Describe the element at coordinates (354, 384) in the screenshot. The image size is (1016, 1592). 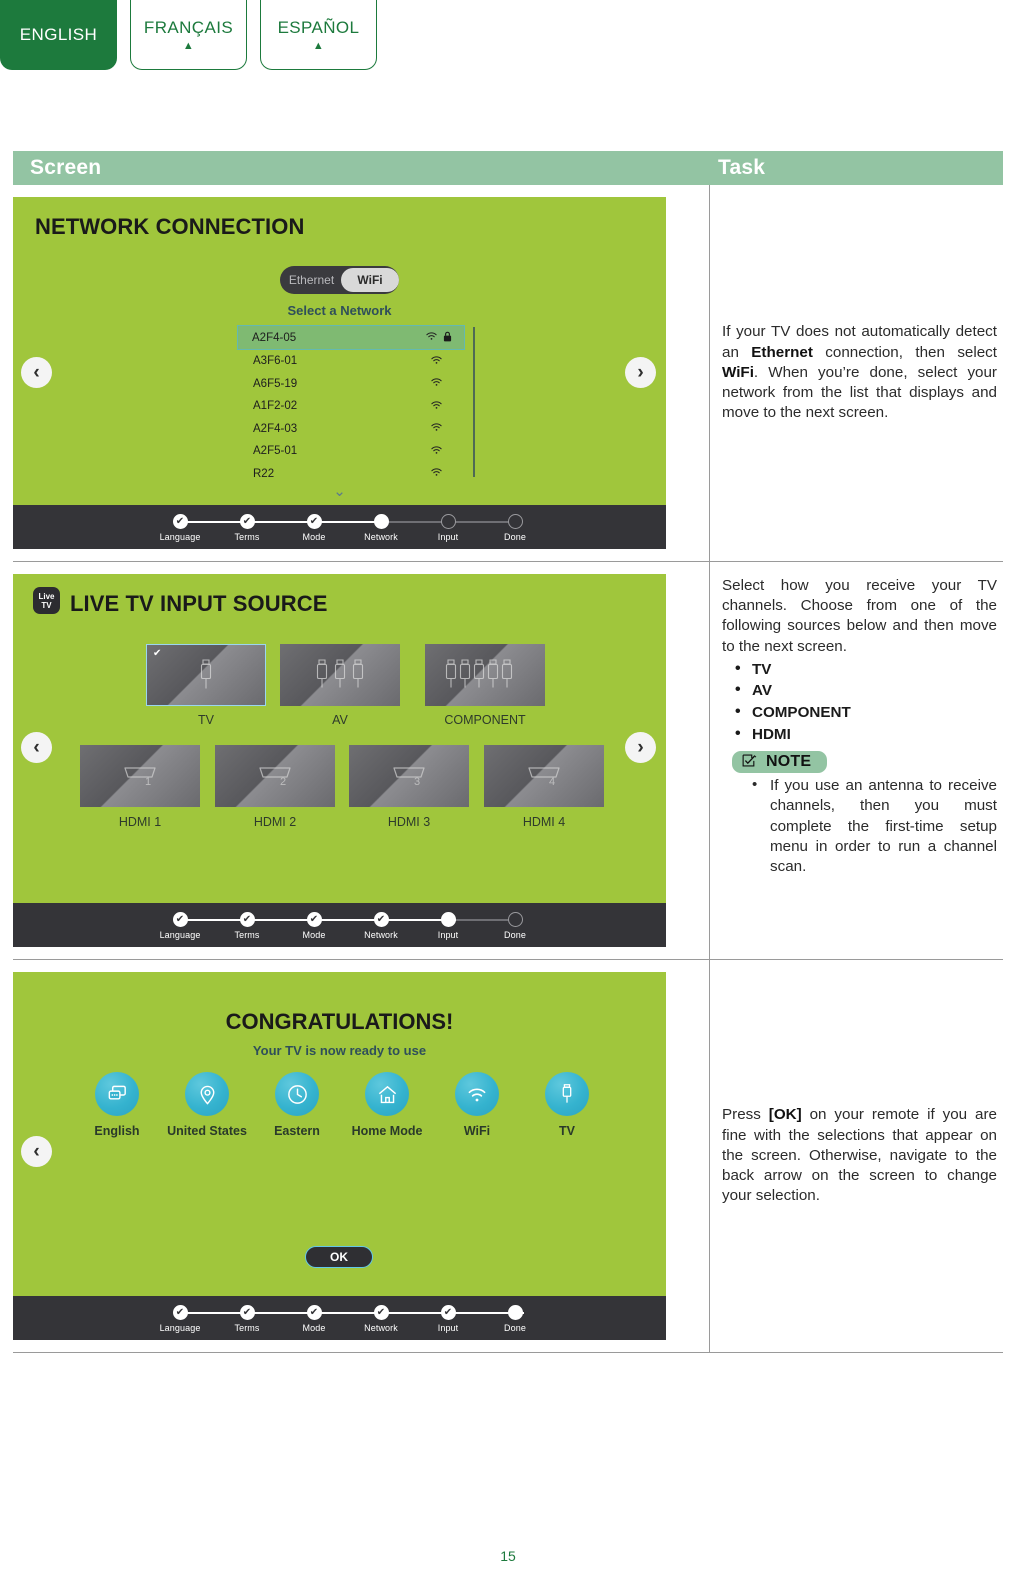
I see `network-list-item: A6F5-19` at that location.